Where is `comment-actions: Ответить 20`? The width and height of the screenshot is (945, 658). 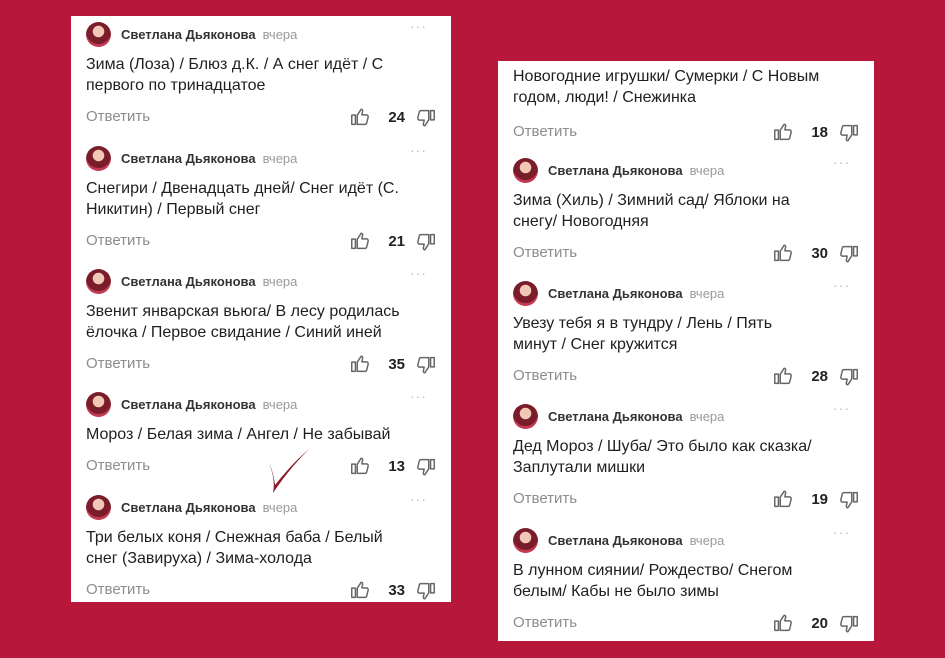 comment-actions: Ответить 20 is located at coordinates (686, 624).